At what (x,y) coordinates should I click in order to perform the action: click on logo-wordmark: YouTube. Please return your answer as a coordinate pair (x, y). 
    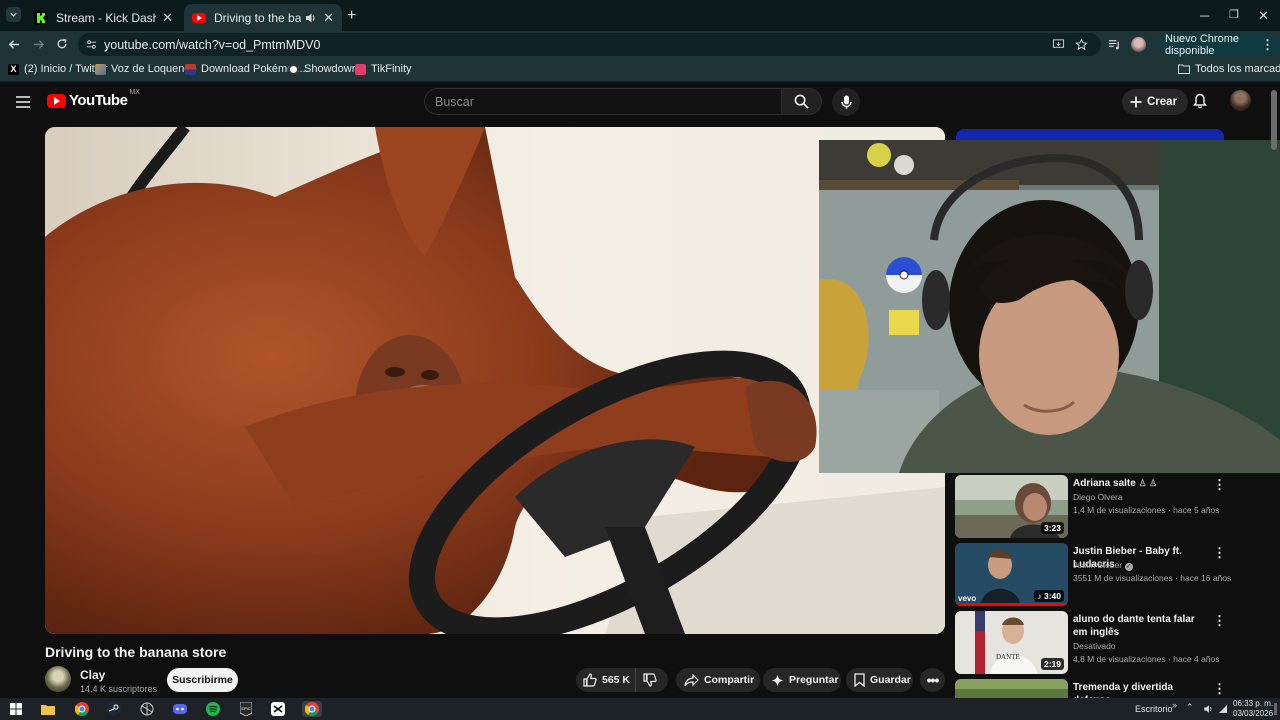
    Looking at the image, I should click on (98, 100).